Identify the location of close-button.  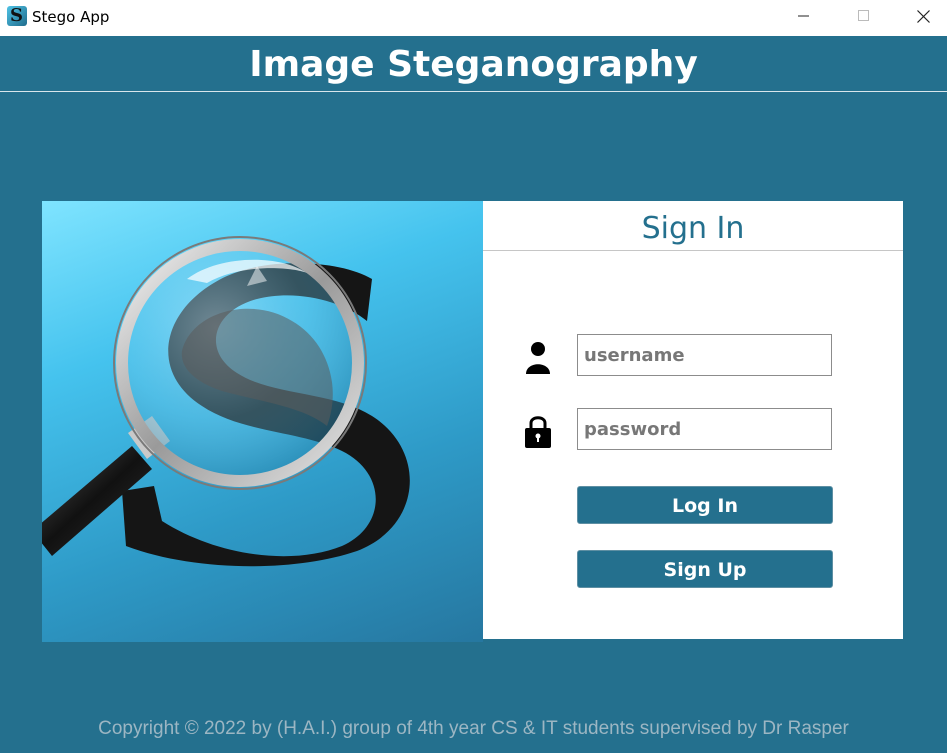
(923, 16).